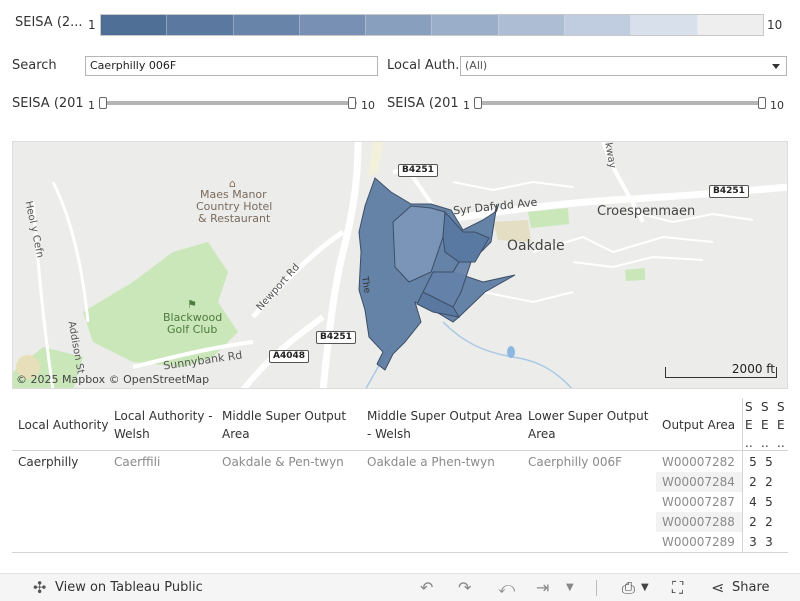 The width and height of the screenshot is (800, 601). I want to click on cell-local-authority: Caerphilly, so click(48, 462).